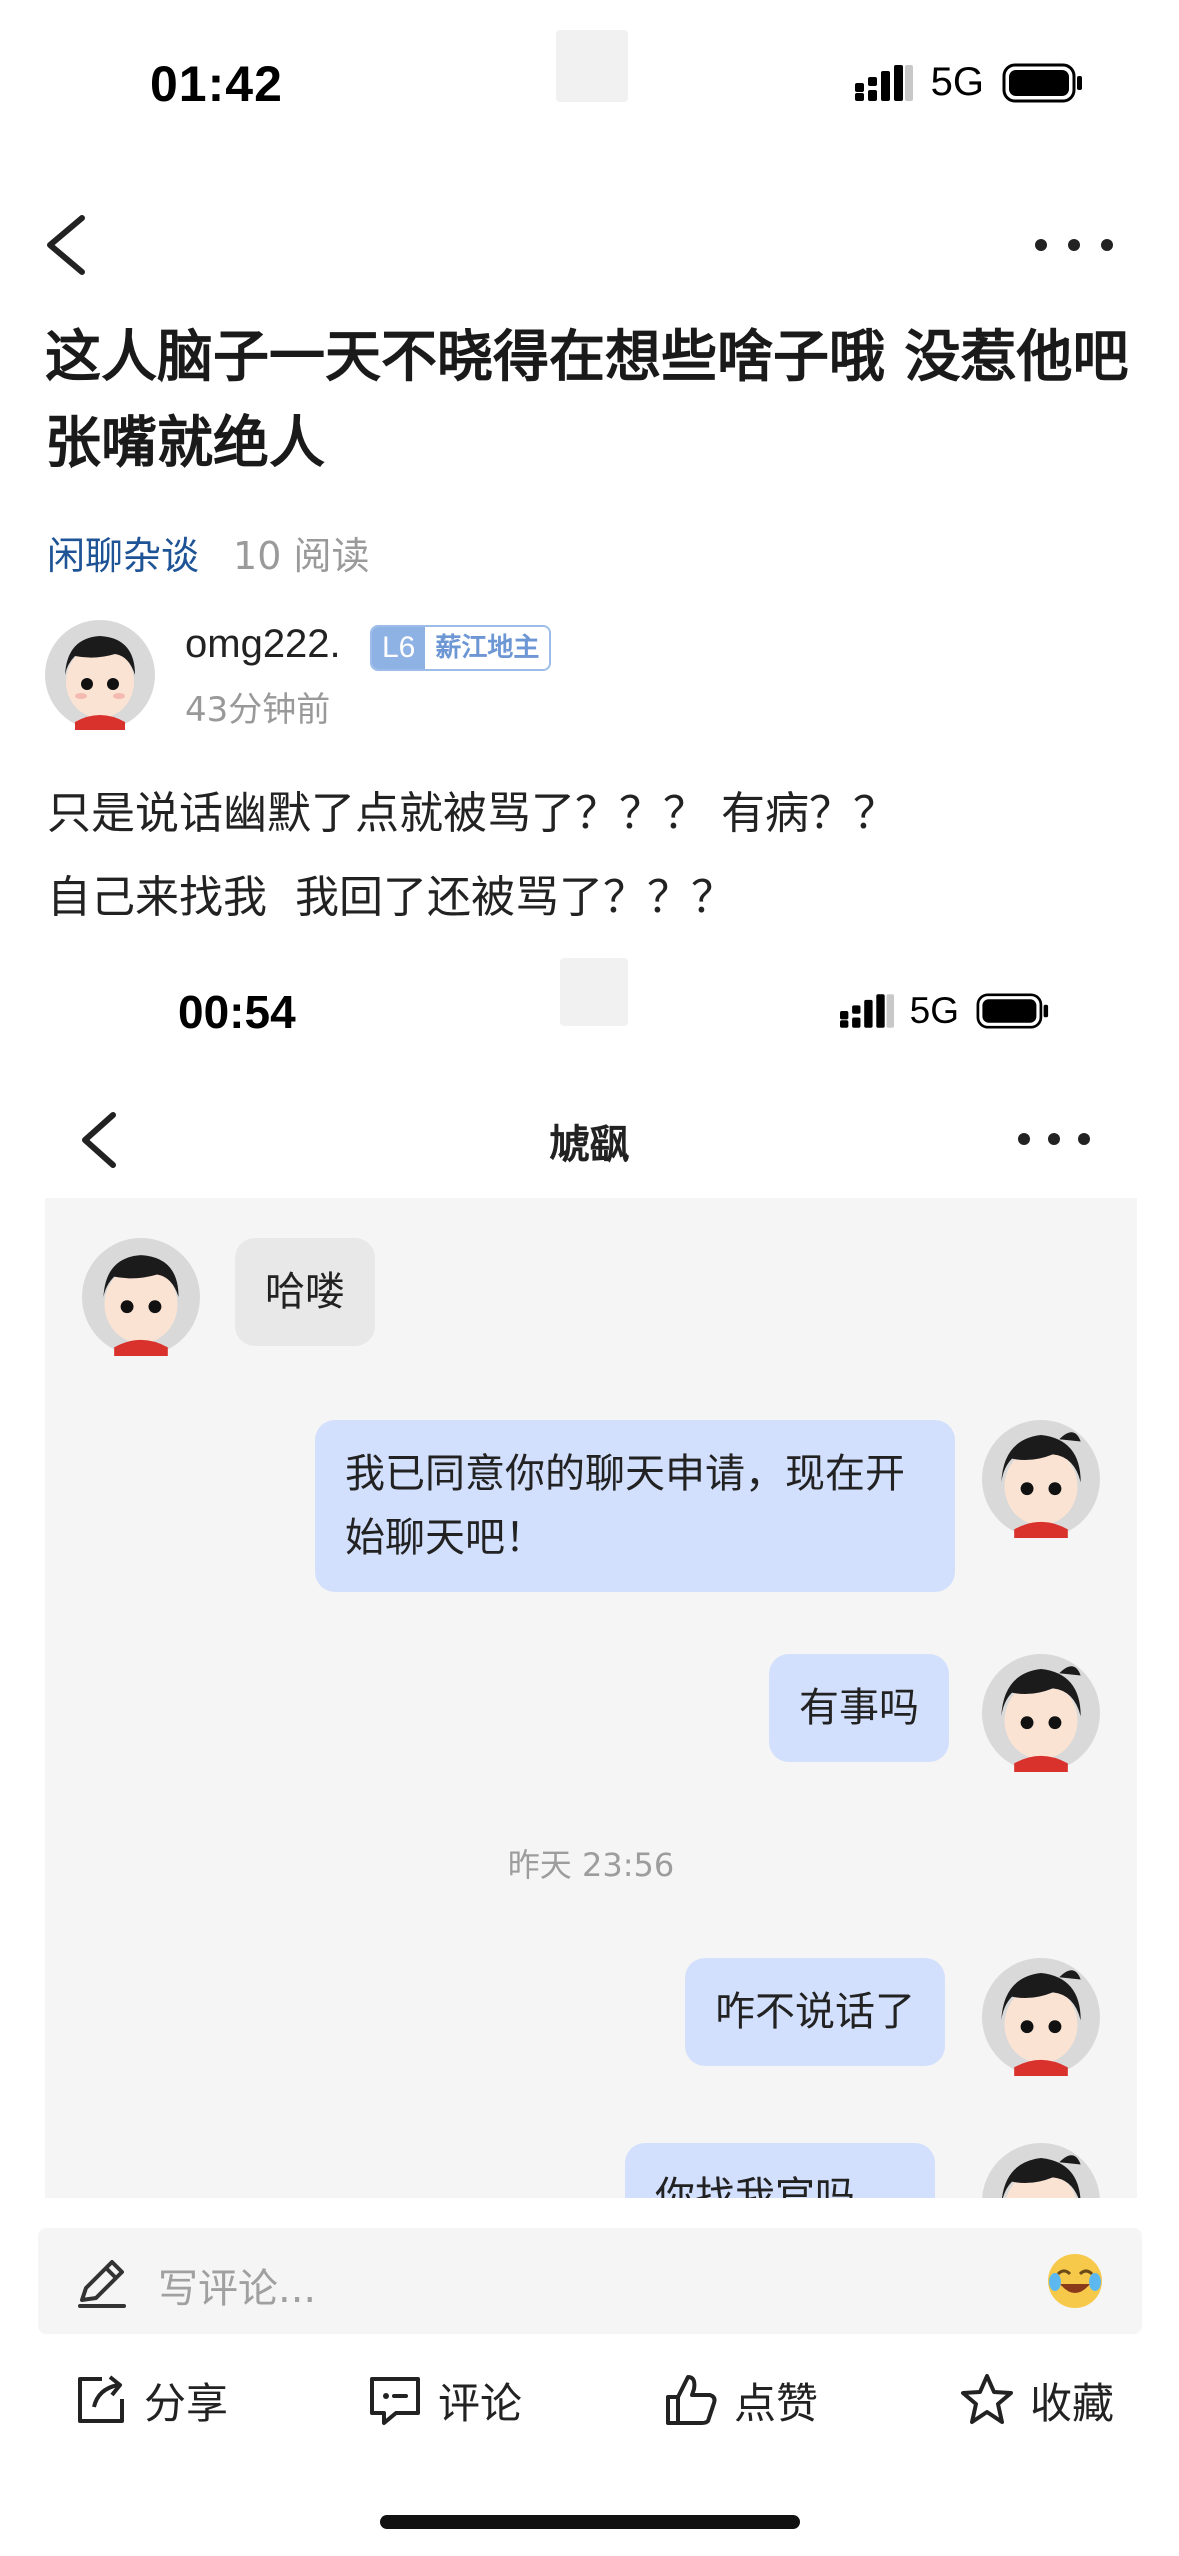  I want to click on chat-message-right: 你找我官吗, so click(780, 2170).